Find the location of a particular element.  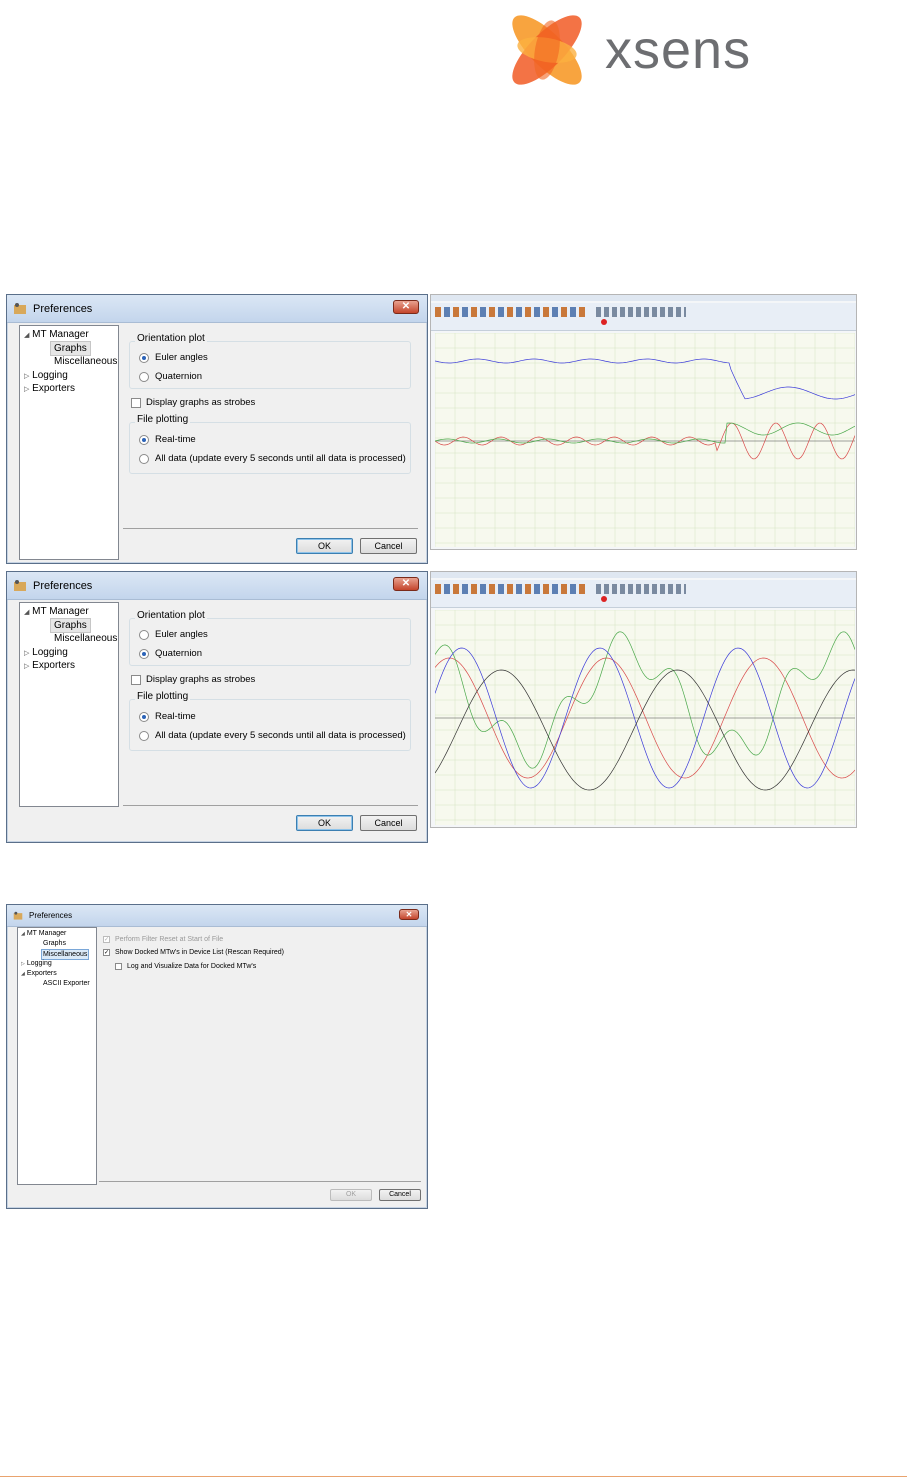

log-docked-checkbox: Log and Visualize Data for Docked MTw's is located at coordinates (185, 966).